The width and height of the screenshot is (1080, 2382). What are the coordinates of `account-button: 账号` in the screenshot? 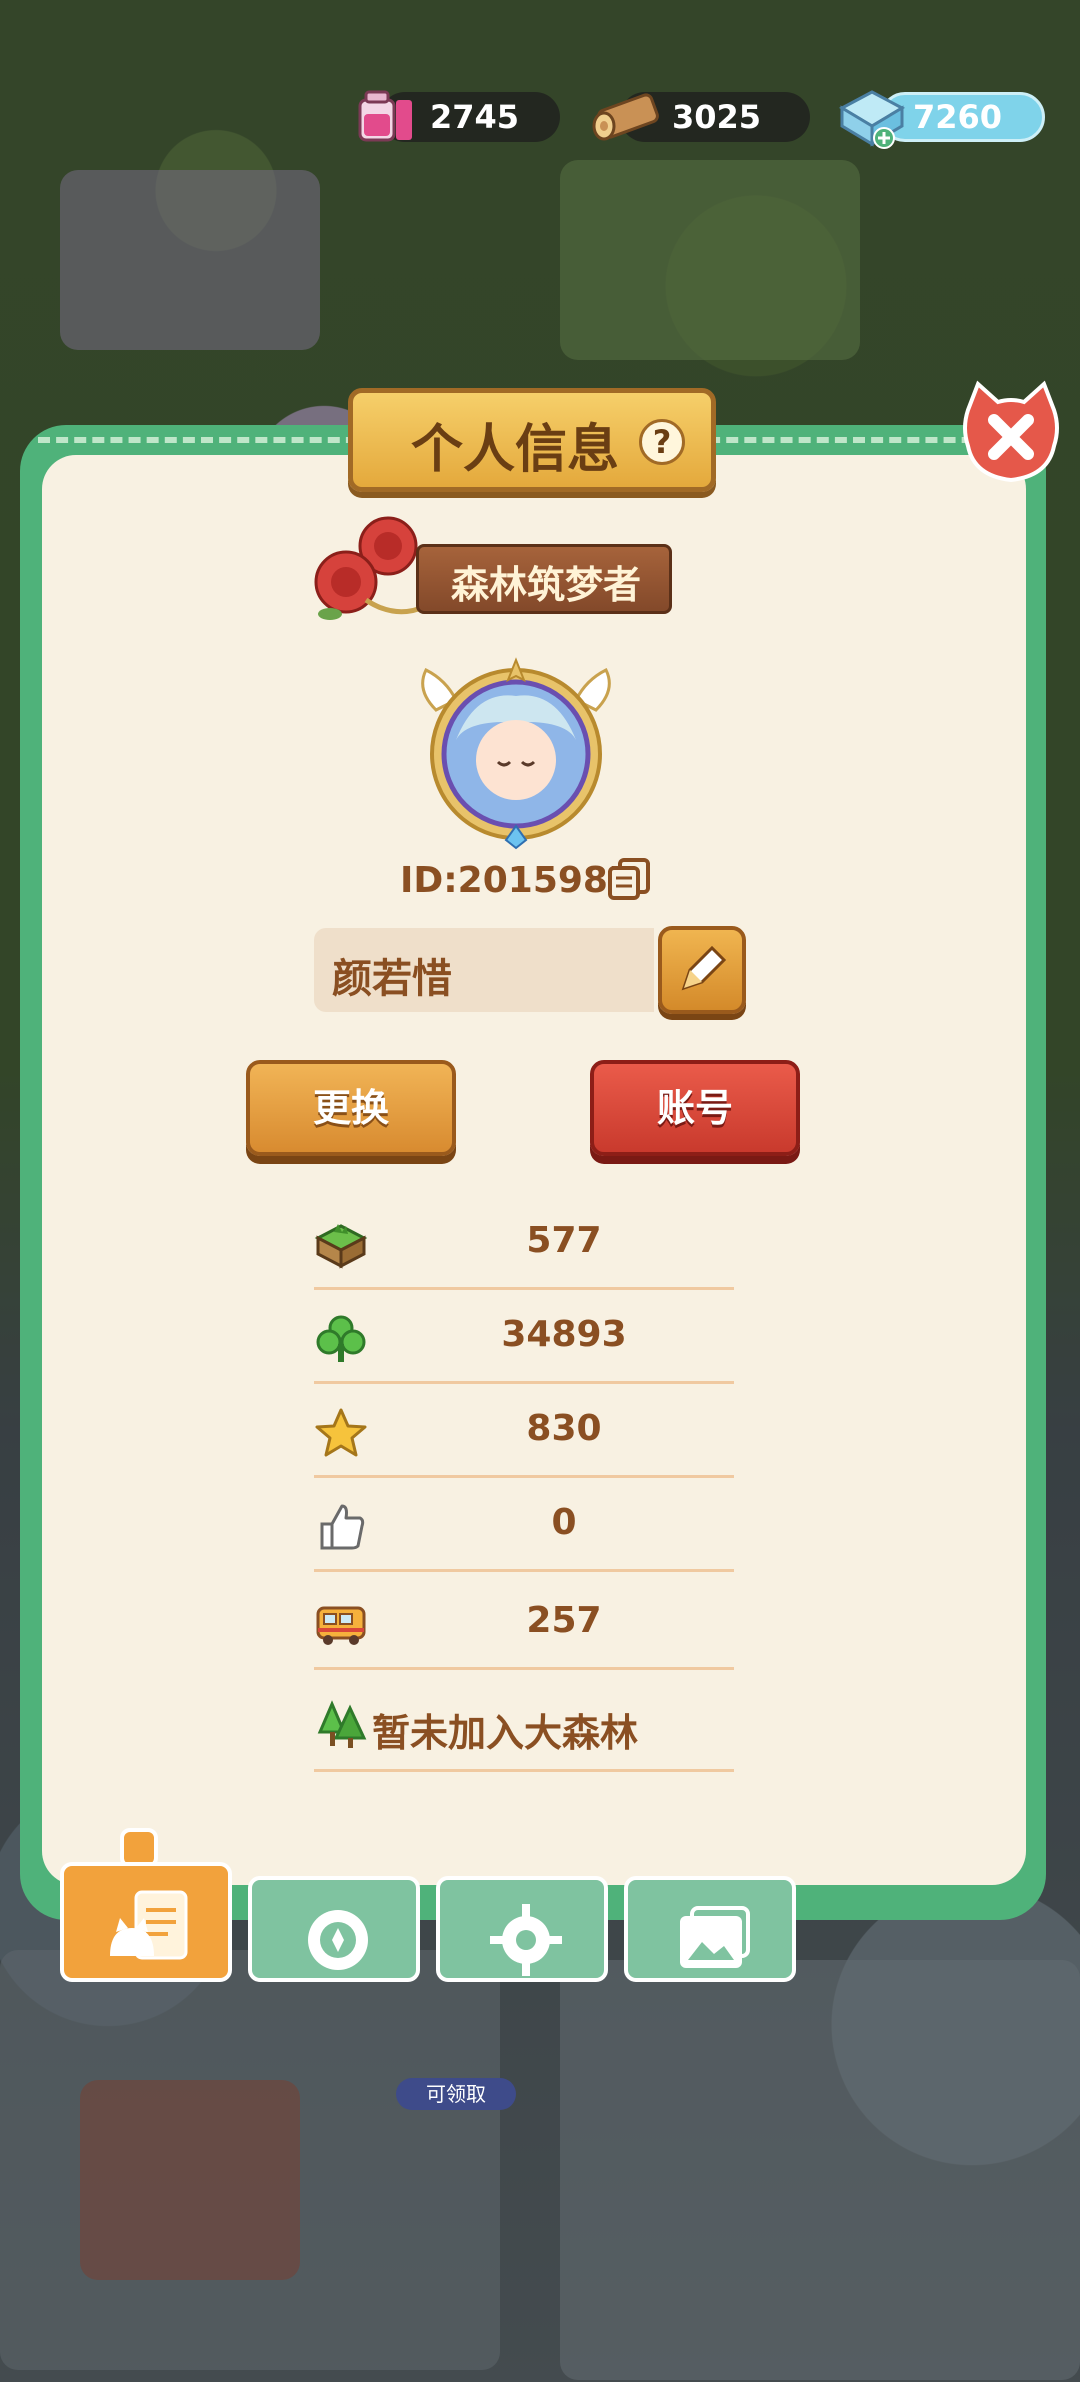 It's located at (695, 1108).